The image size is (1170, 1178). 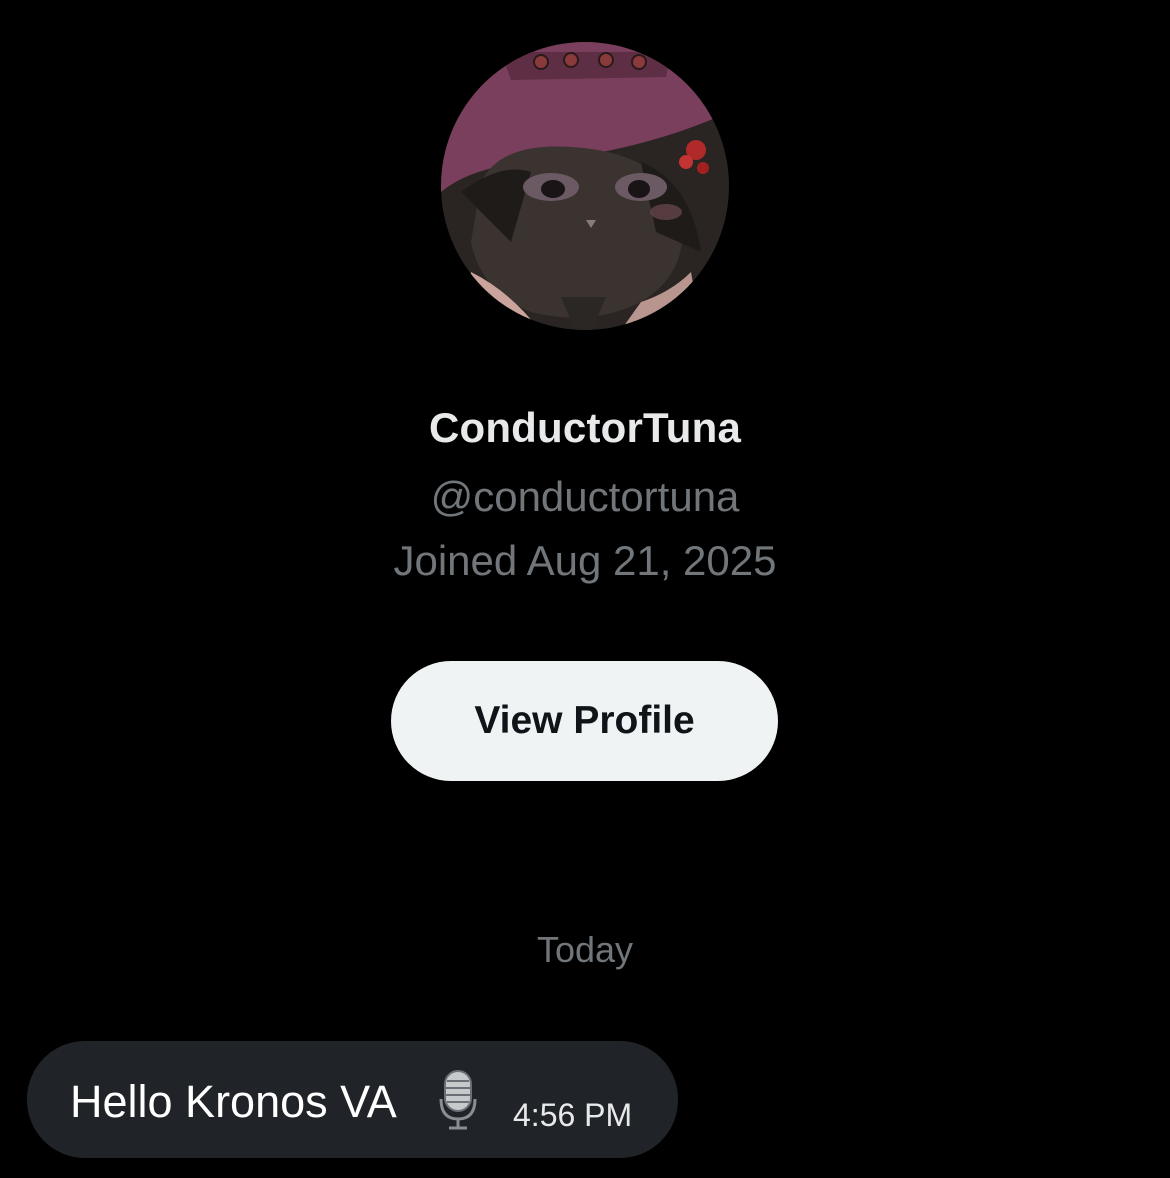 What do you see at coordinates (585, 427) in the screenshot?
I see `display-name: ConductorTuna` at bounding box center [585, 427].